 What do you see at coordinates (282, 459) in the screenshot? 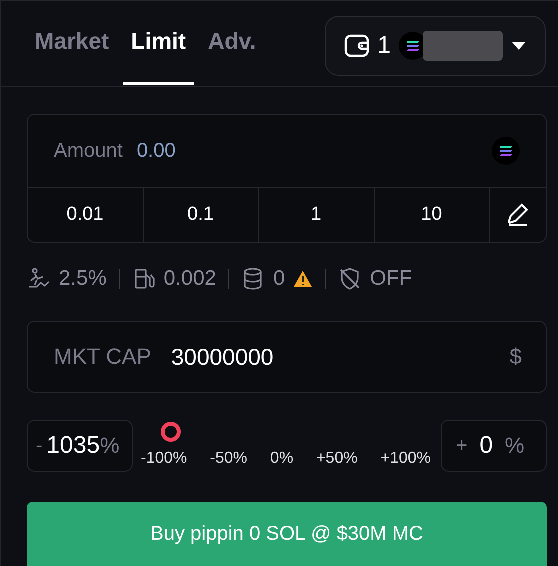
I see `tick-label: 0%` at bounding box center [282, 459].